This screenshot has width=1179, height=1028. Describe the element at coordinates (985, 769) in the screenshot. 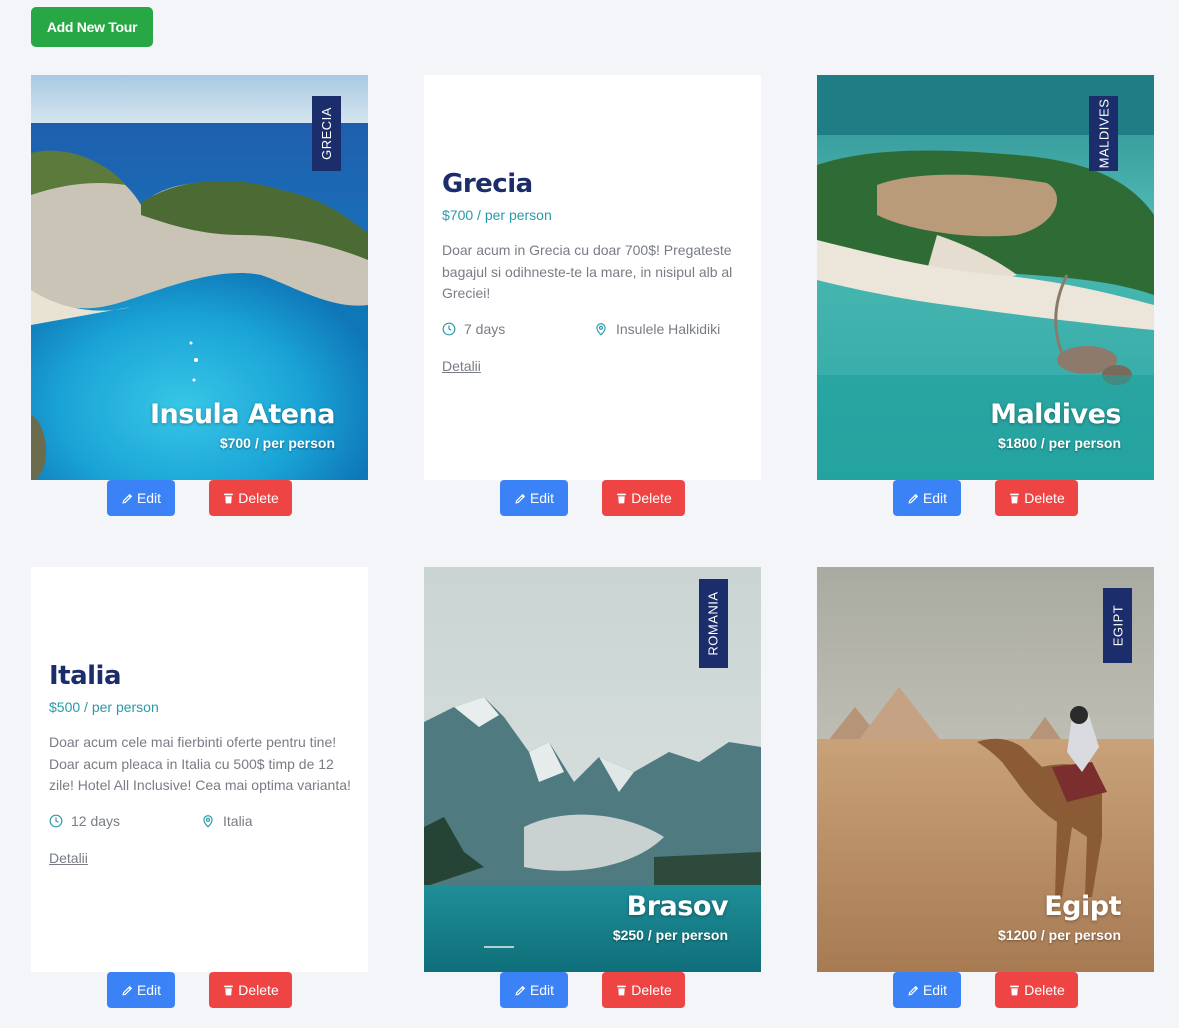

I see `tour-card-egipt: EGIPT Egipt $1200 / per person` at that location.